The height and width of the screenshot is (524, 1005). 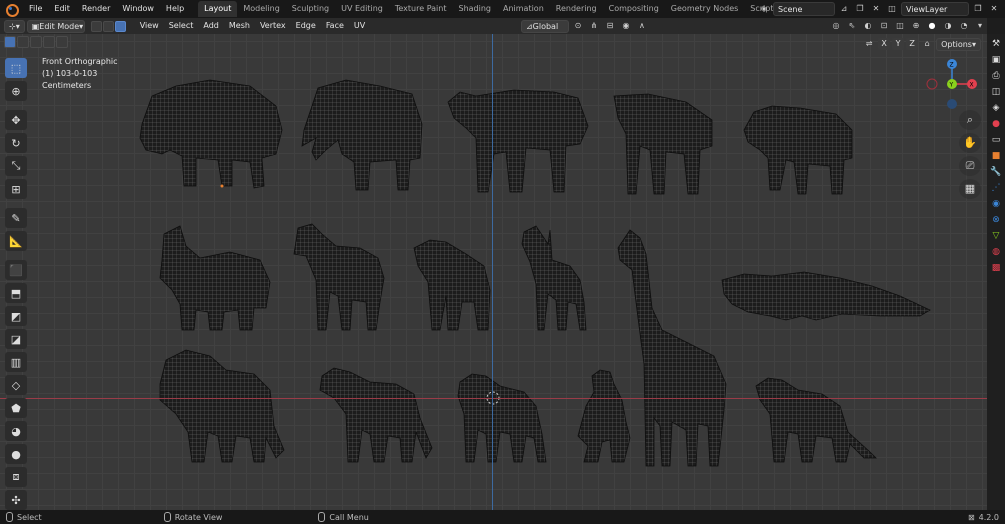 I want to click on tab-uv-editing: UV Editing, so click(x=362, y=9).